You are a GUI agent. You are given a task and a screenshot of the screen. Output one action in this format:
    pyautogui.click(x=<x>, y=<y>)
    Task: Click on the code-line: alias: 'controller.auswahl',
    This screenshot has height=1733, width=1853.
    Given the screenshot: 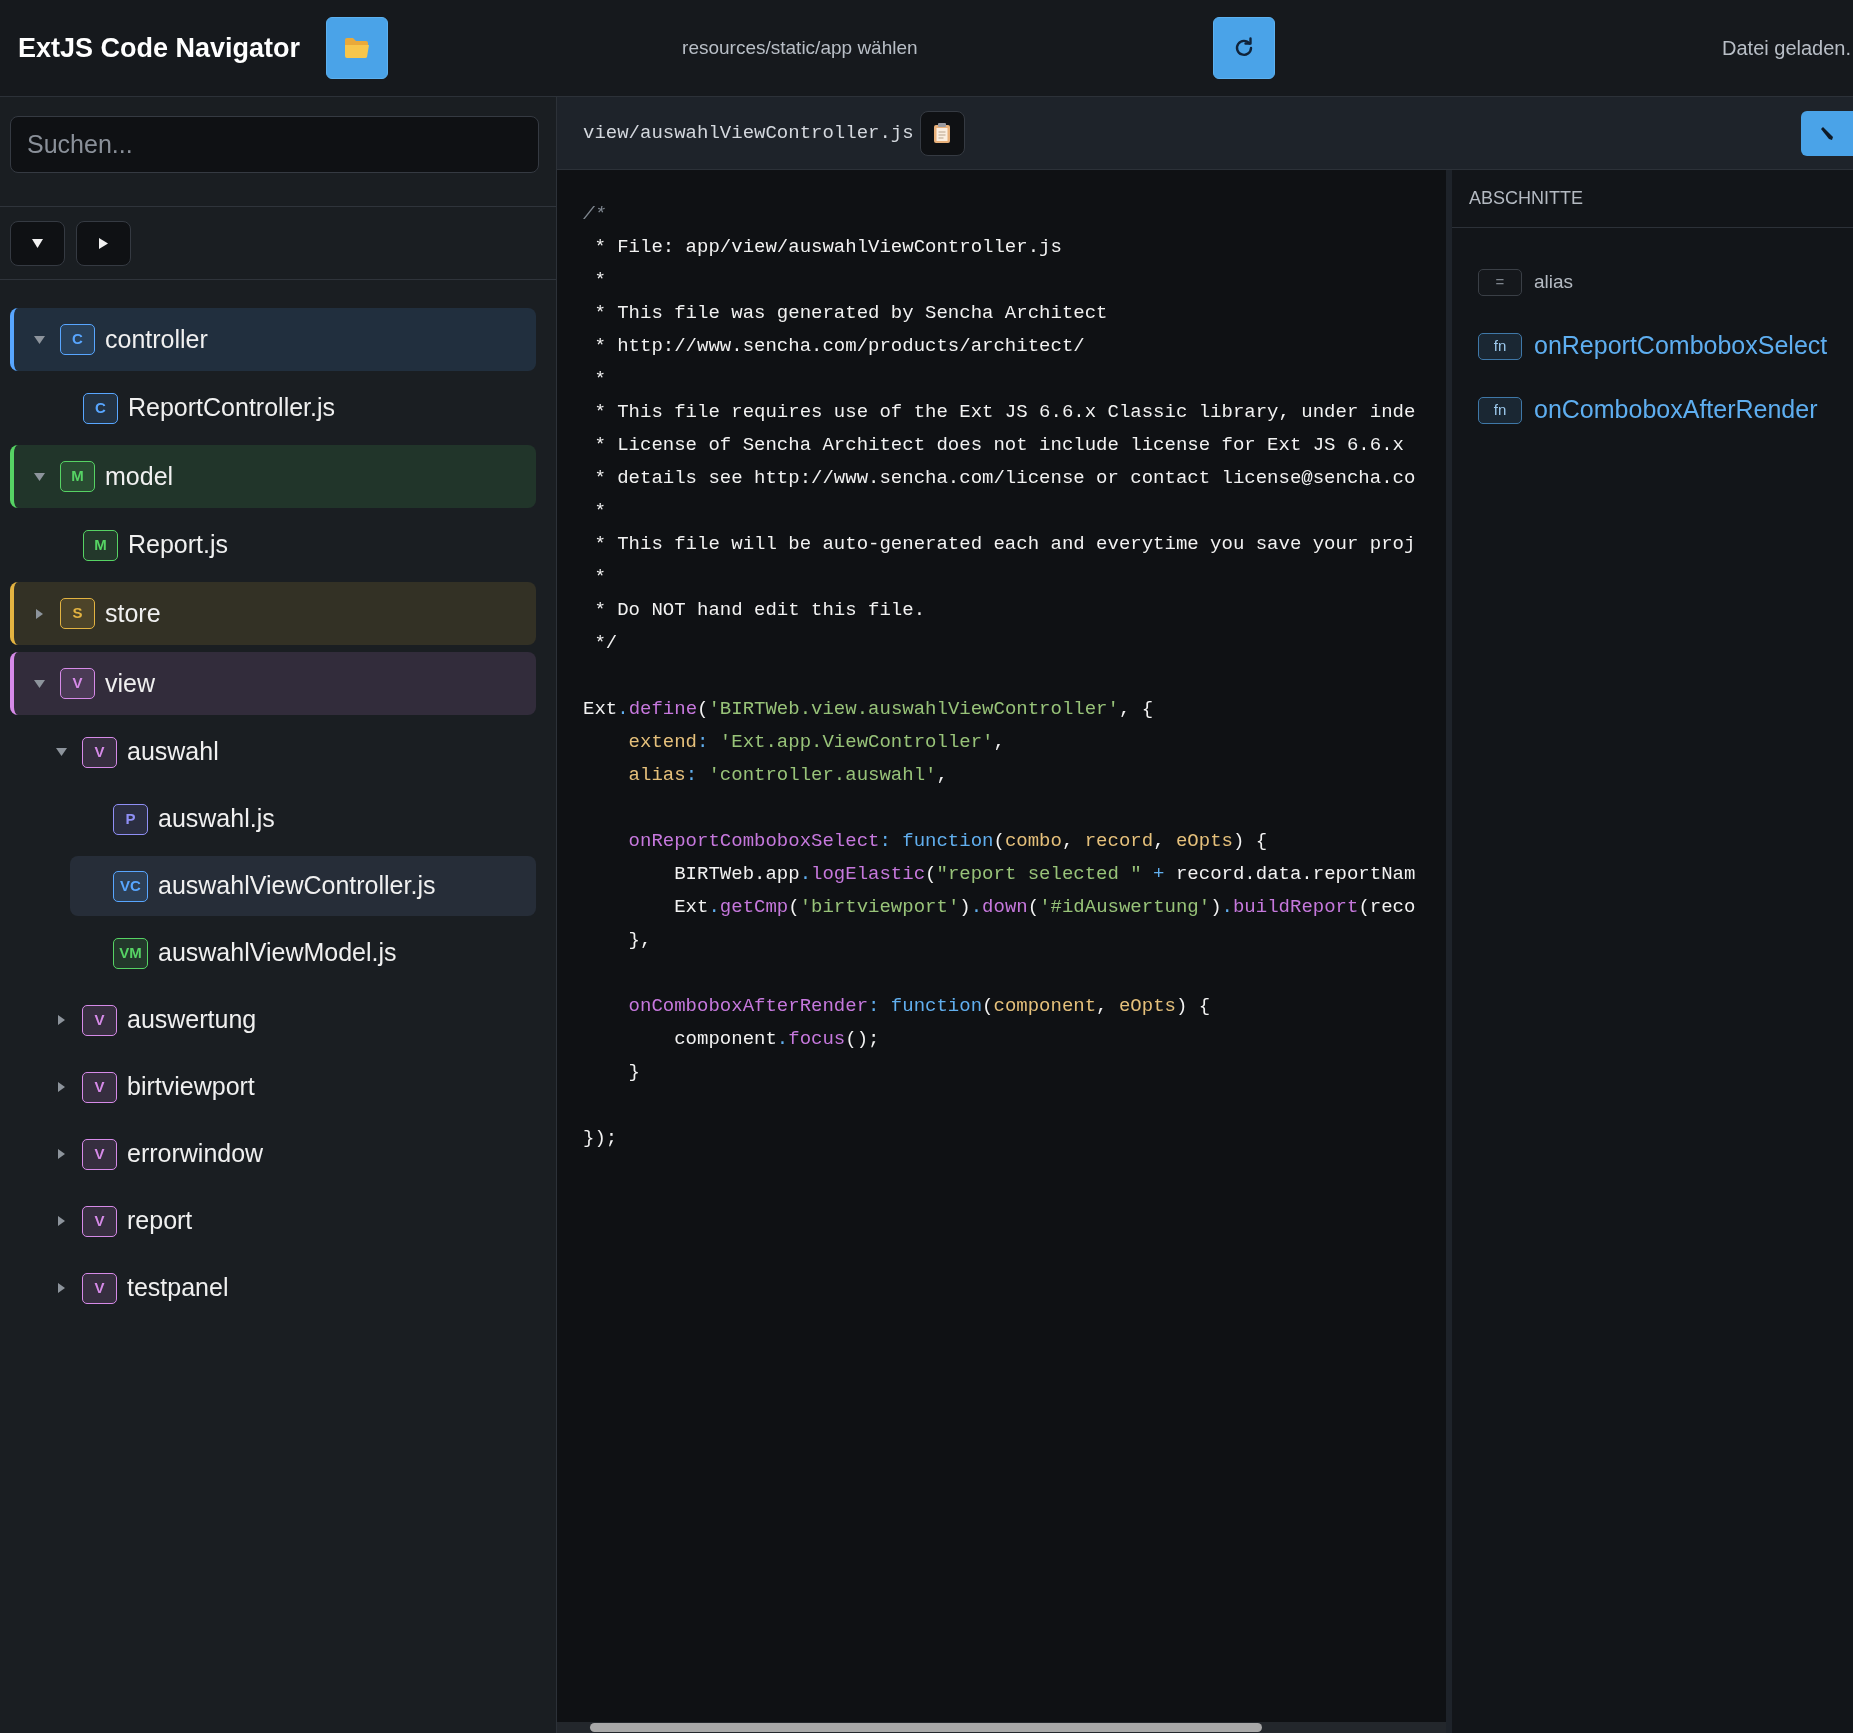 What is the action you would take?
    pyautogui.click(x=788, y=775)
    